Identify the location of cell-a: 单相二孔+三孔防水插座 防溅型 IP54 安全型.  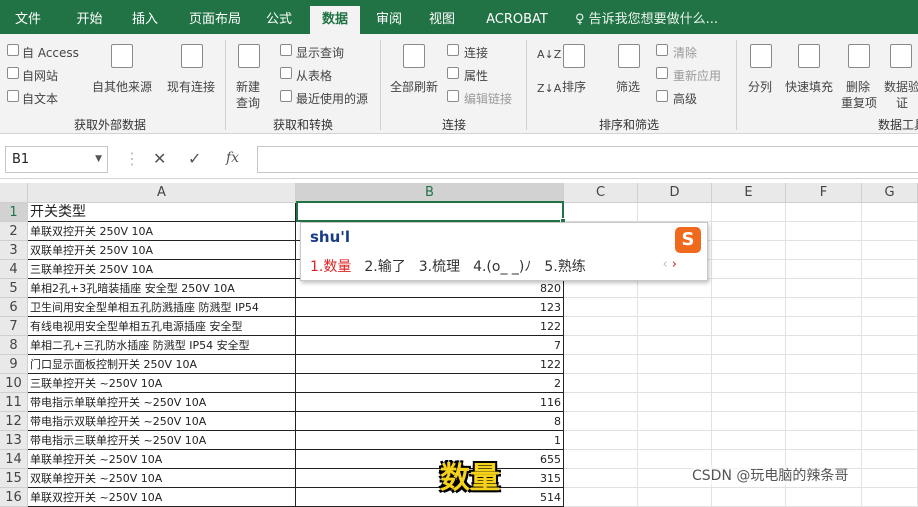
(162, 345).